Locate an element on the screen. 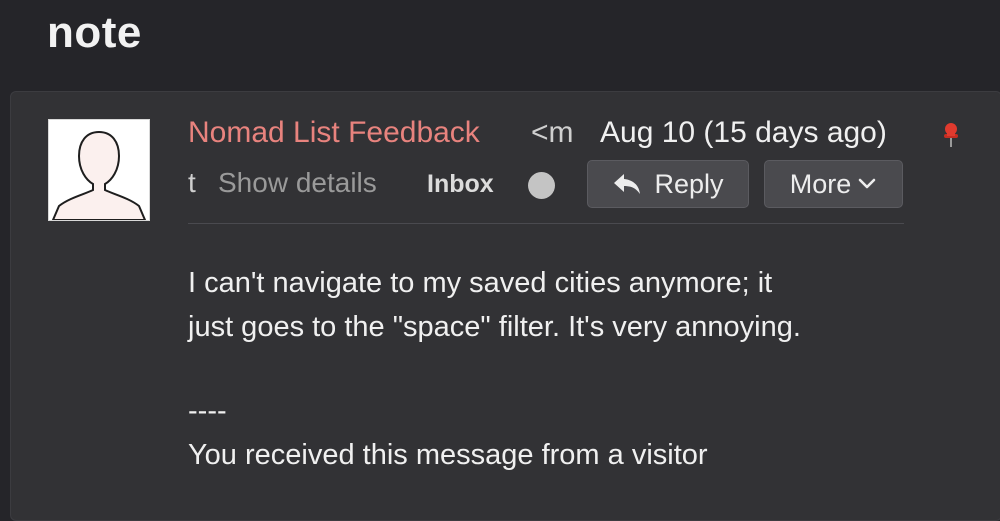  status-dot-icon is located at coordinates (541, 185).